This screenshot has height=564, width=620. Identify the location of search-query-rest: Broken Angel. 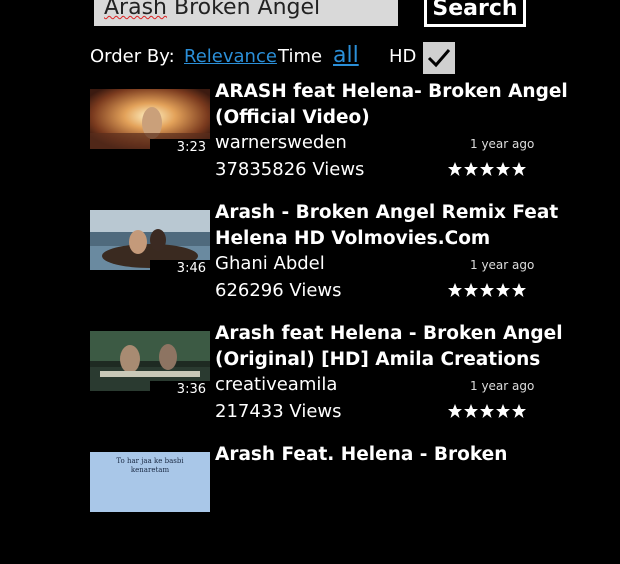
(243, 10).